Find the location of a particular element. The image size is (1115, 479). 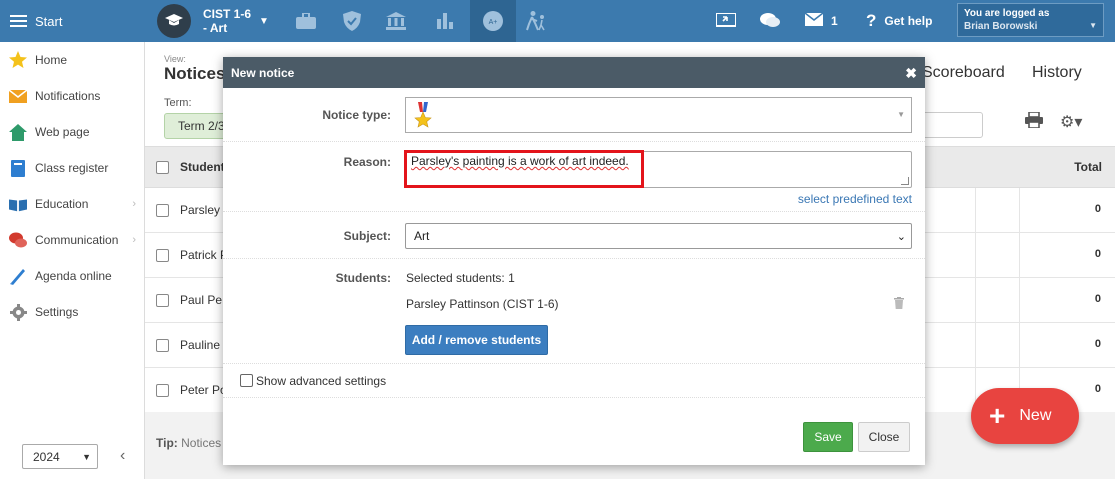

notebook-icon is located at coordinates (18, 168).